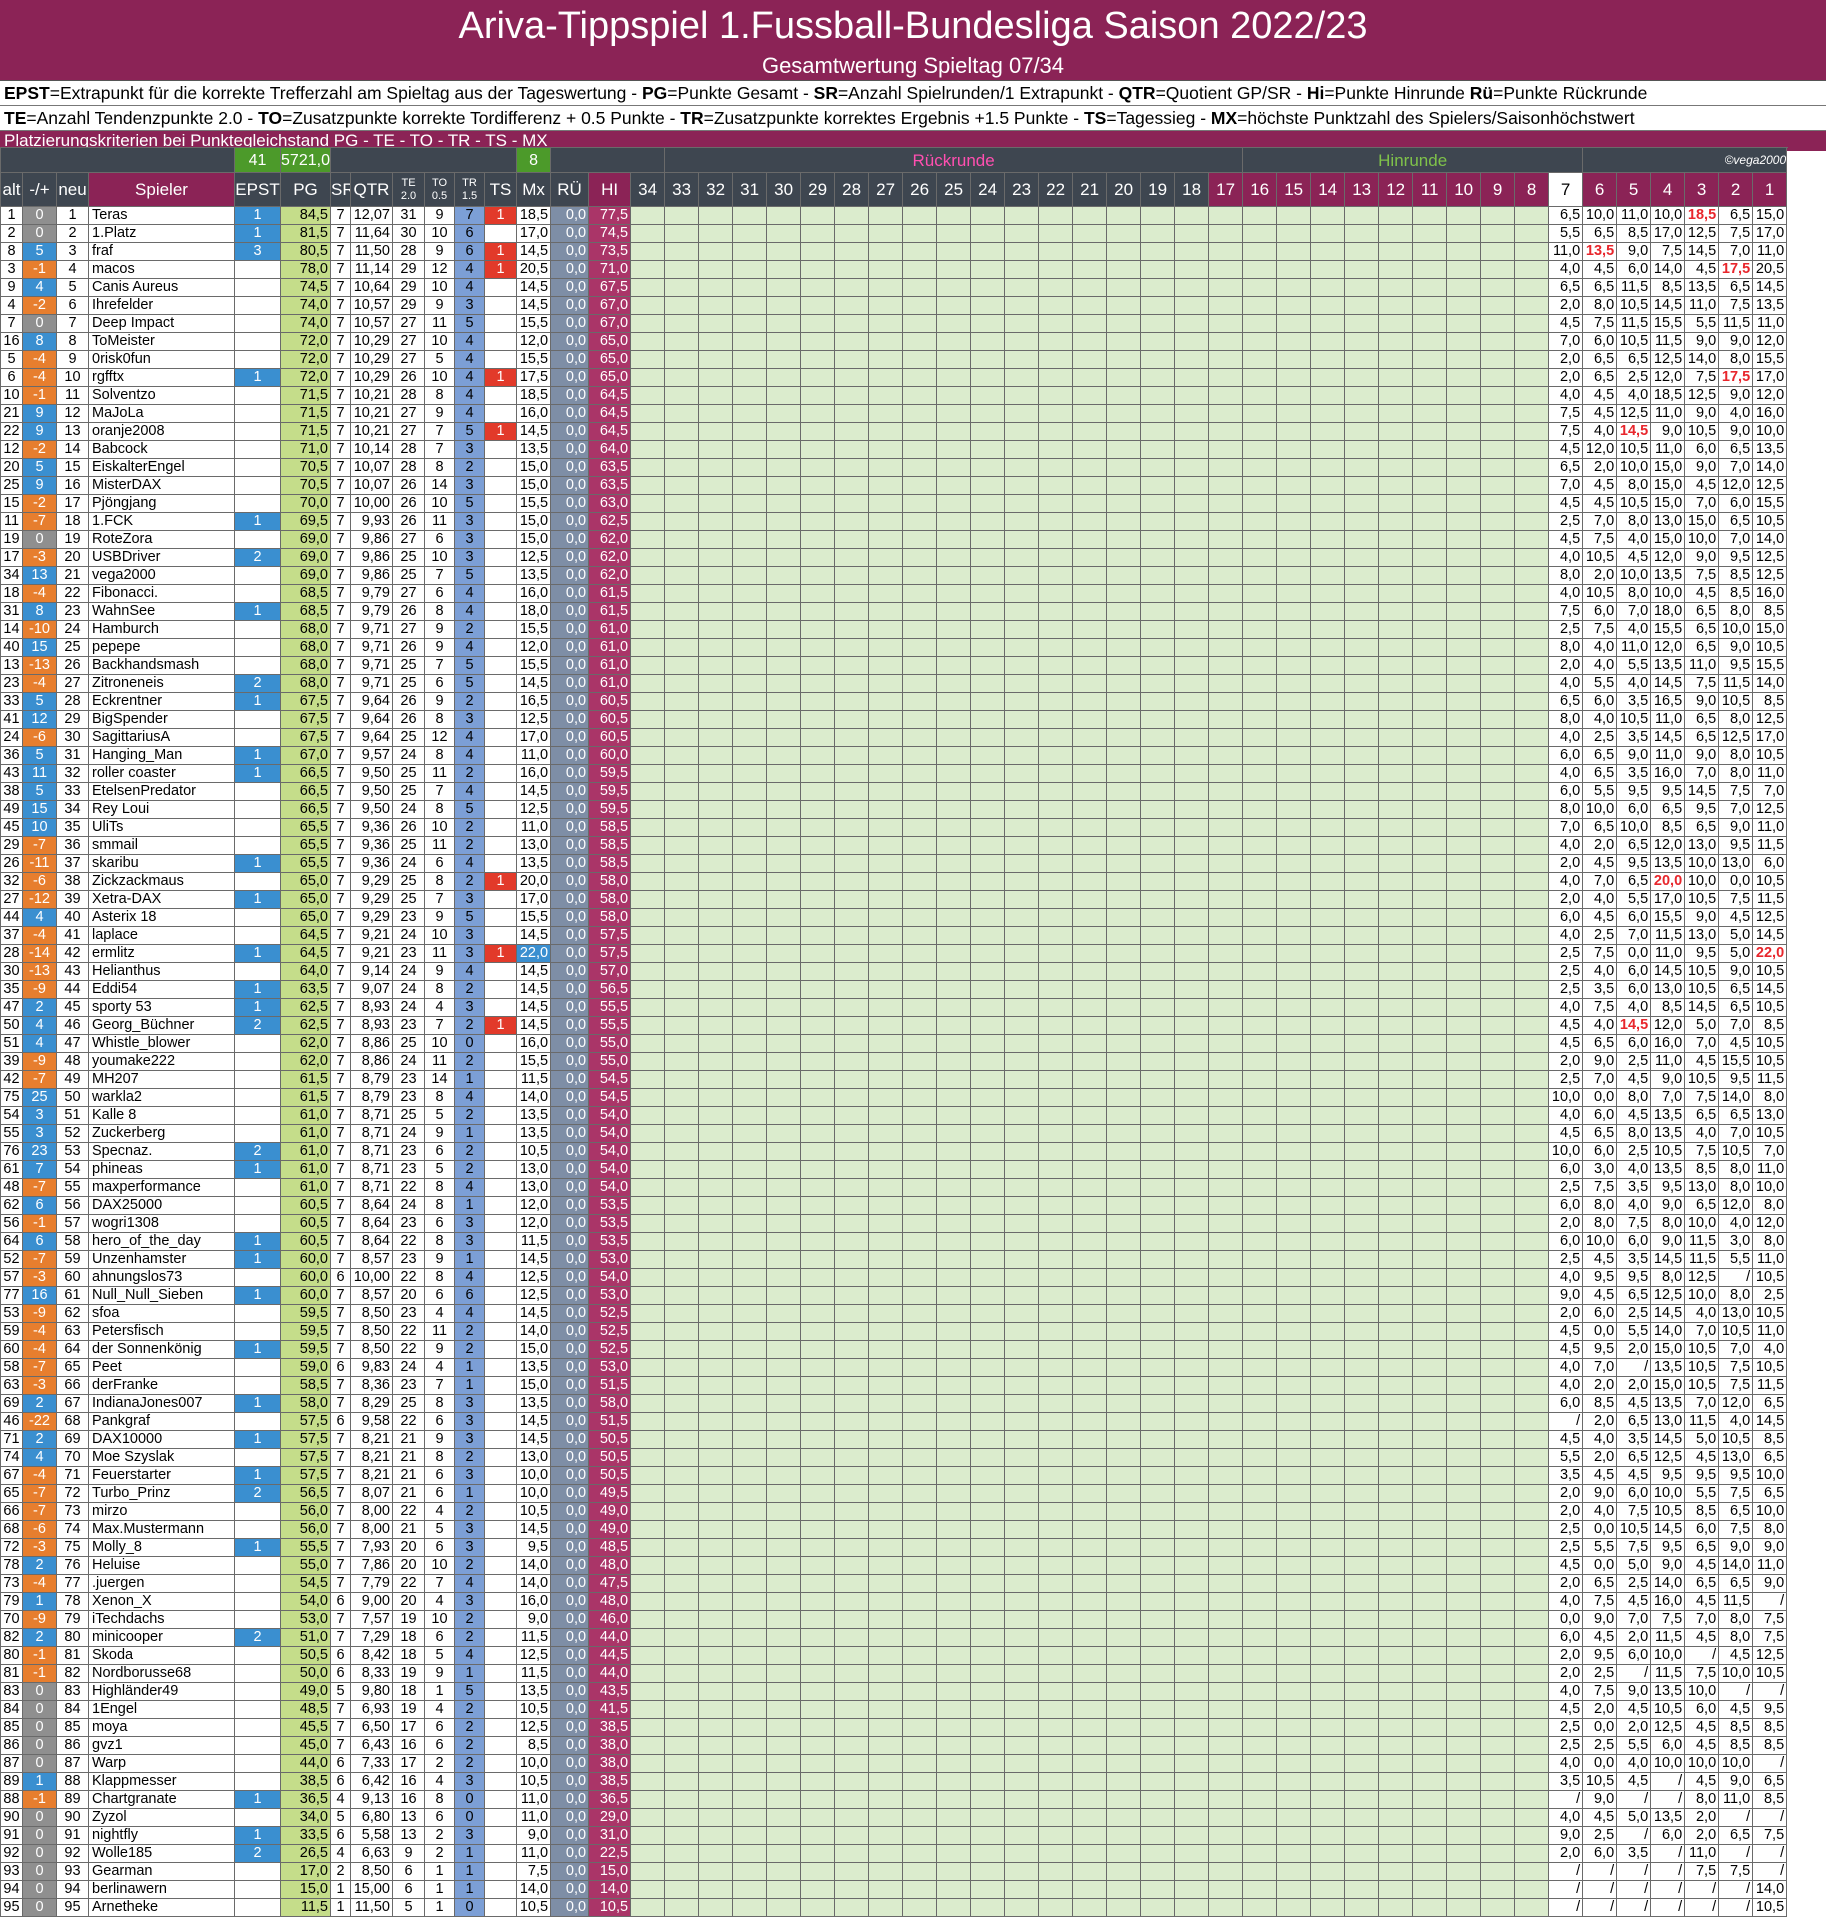  I want to click on round-score: 13,5, so click(1668, 1115).